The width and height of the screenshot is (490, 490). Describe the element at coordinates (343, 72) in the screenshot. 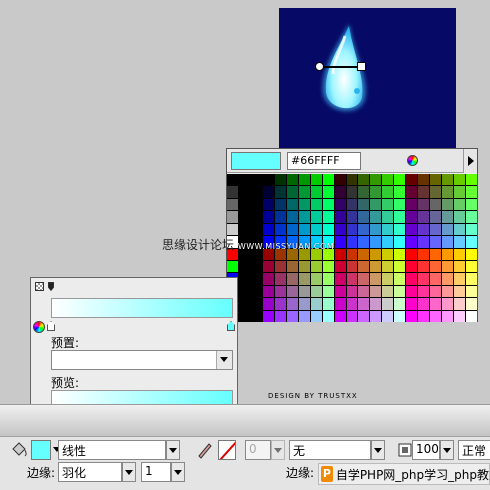

I see `water-drop-shape` at that location.